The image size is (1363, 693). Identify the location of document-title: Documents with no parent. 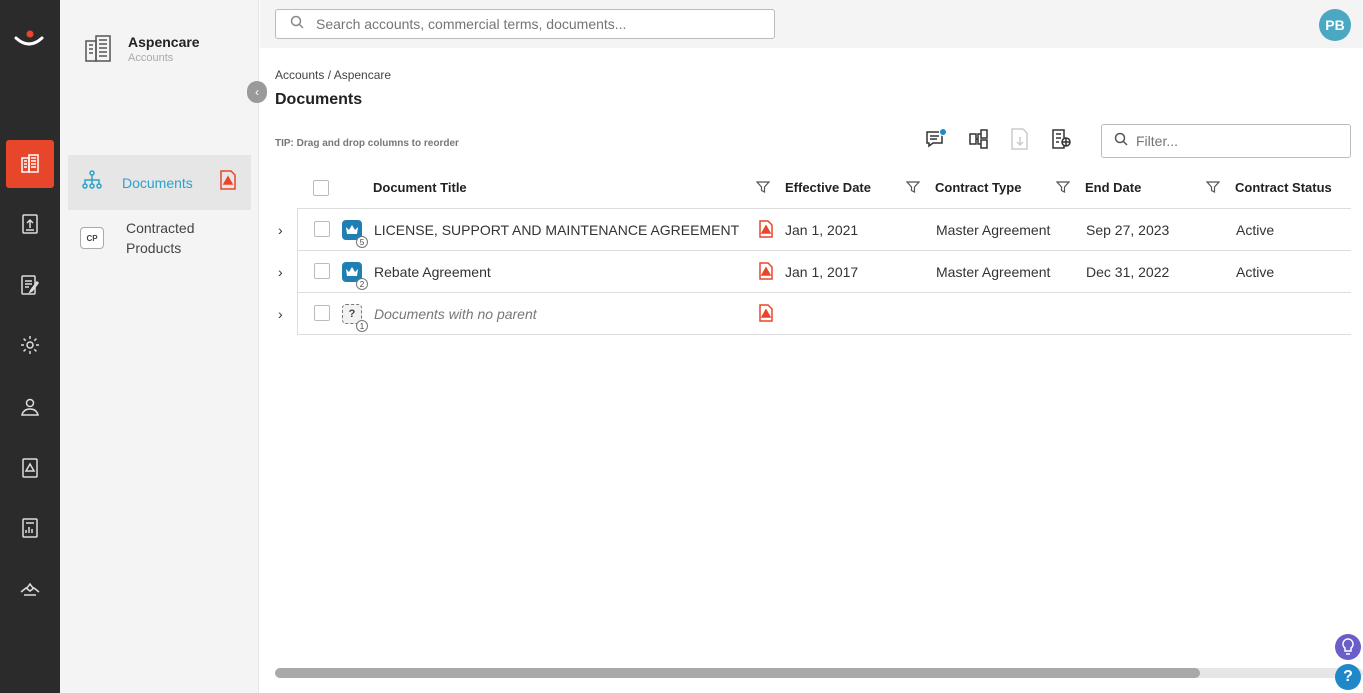
(455, 314).